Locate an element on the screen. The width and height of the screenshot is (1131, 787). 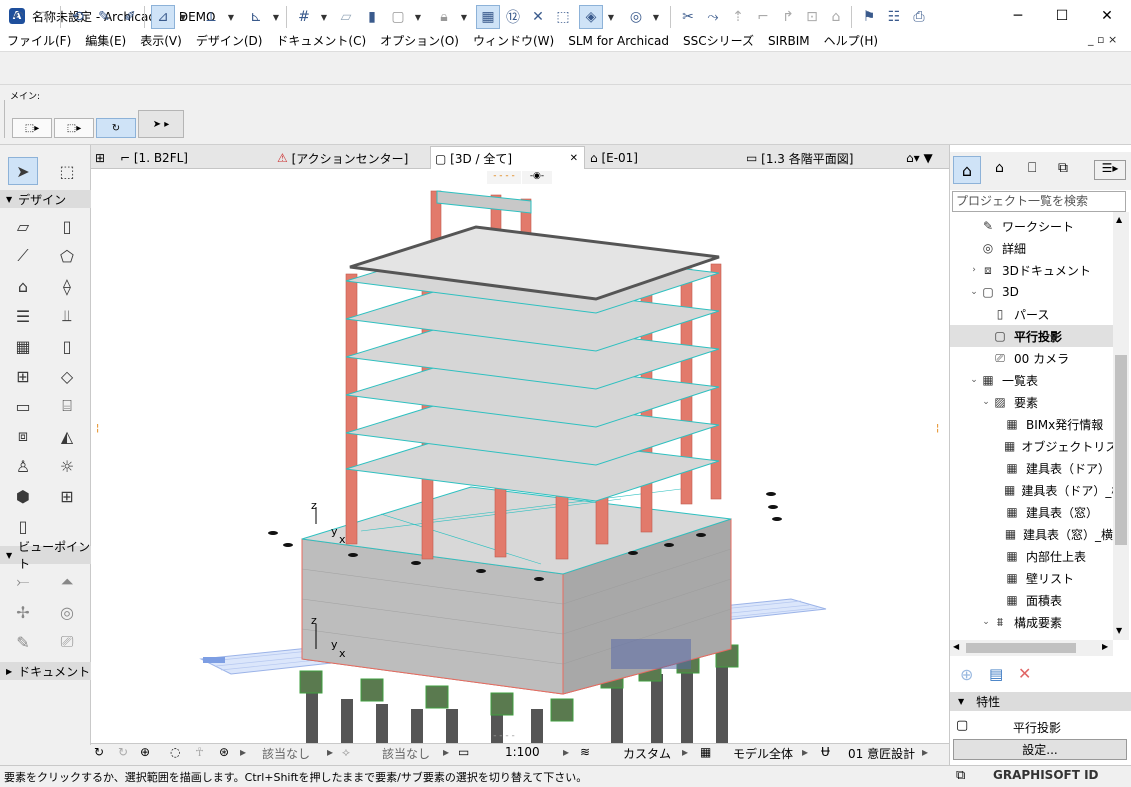
3d-view-icon: ◈ is located at coordinates (591, 17).